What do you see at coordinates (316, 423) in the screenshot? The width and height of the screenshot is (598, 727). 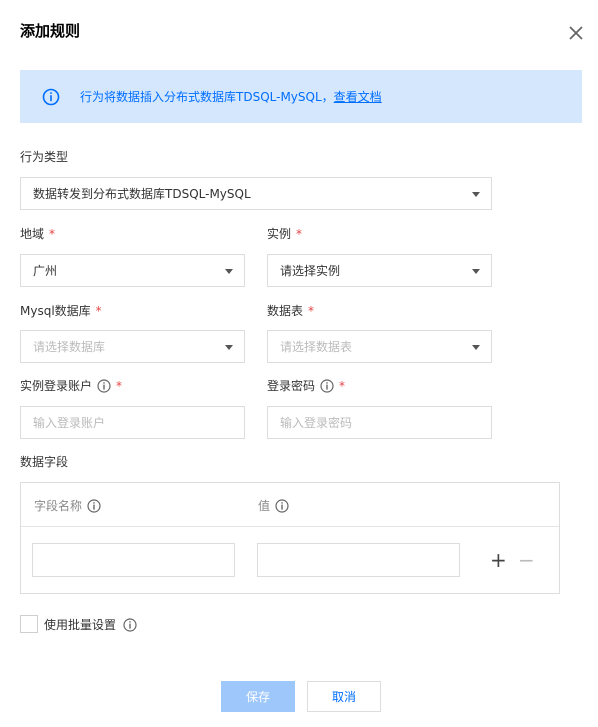 I see `password-placeholder: 输入登录密码` at bounding box center [316, 423].